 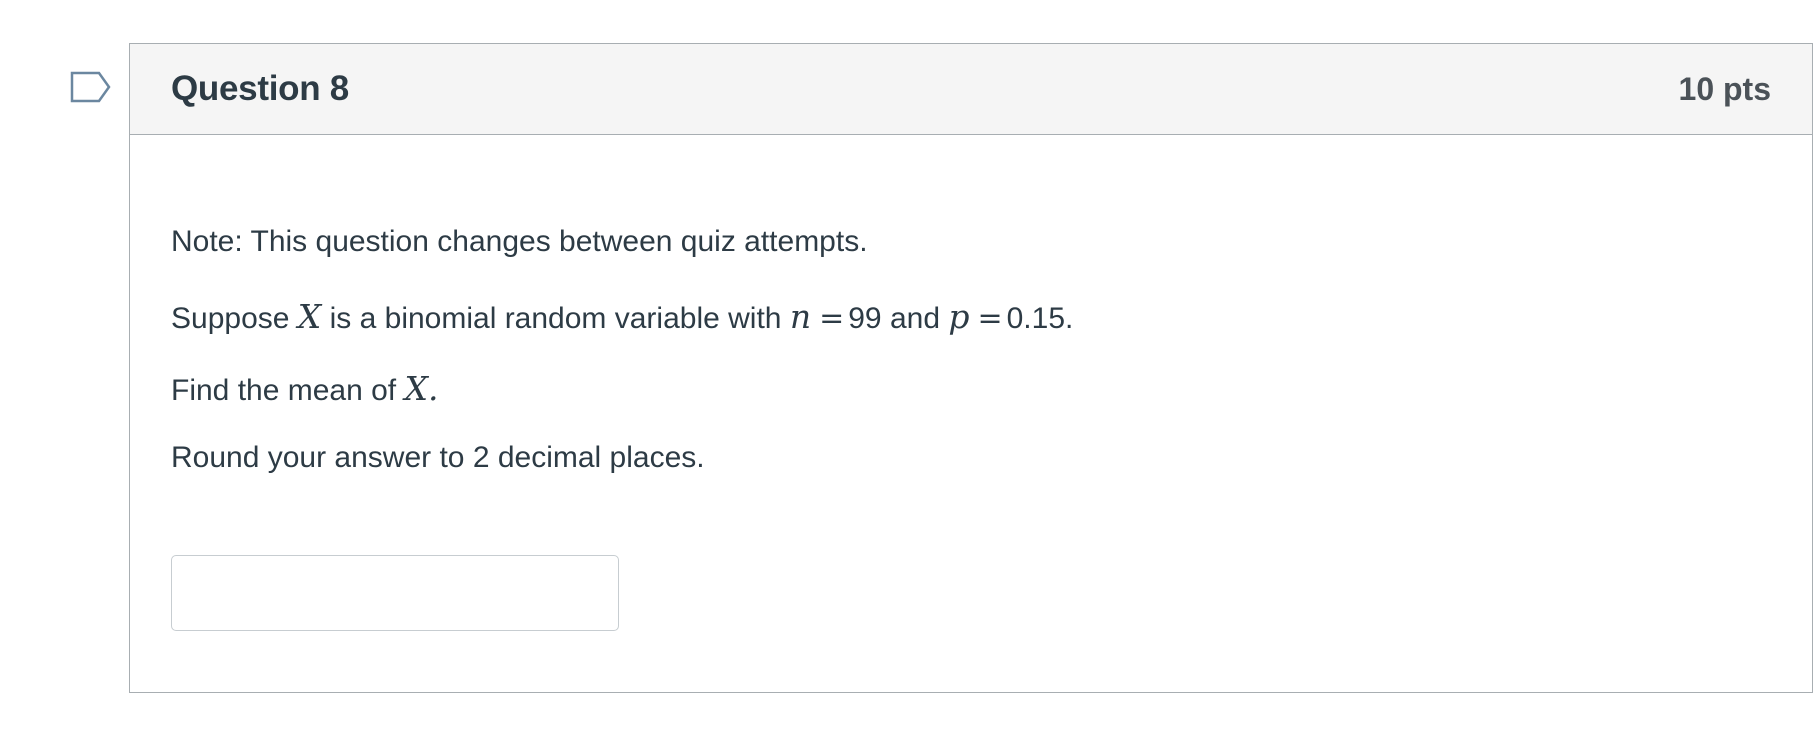 What do you see at coordinates (555, 318) in the screenshot?
I see `statement-text: is a binomial random variable with` at bounding box center [555, 318].